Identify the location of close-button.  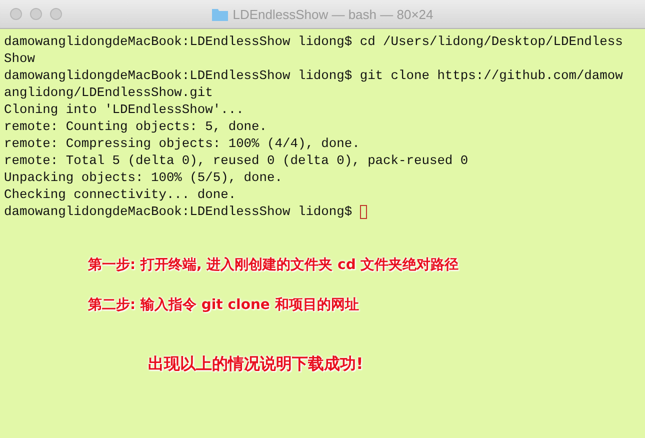
(16, 14).